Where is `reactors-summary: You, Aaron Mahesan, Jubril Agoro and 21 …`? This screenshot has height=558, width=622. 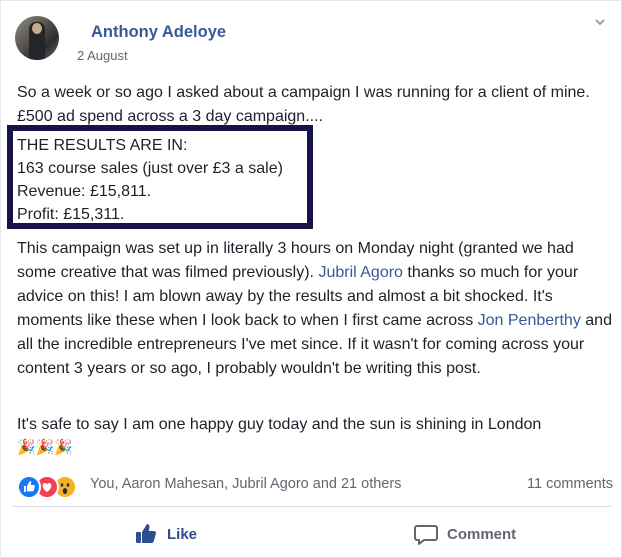 reactors-summary: You, Aaron Mahesan, Jubril Agoro and 21 … is located at coordinates (245, 484).